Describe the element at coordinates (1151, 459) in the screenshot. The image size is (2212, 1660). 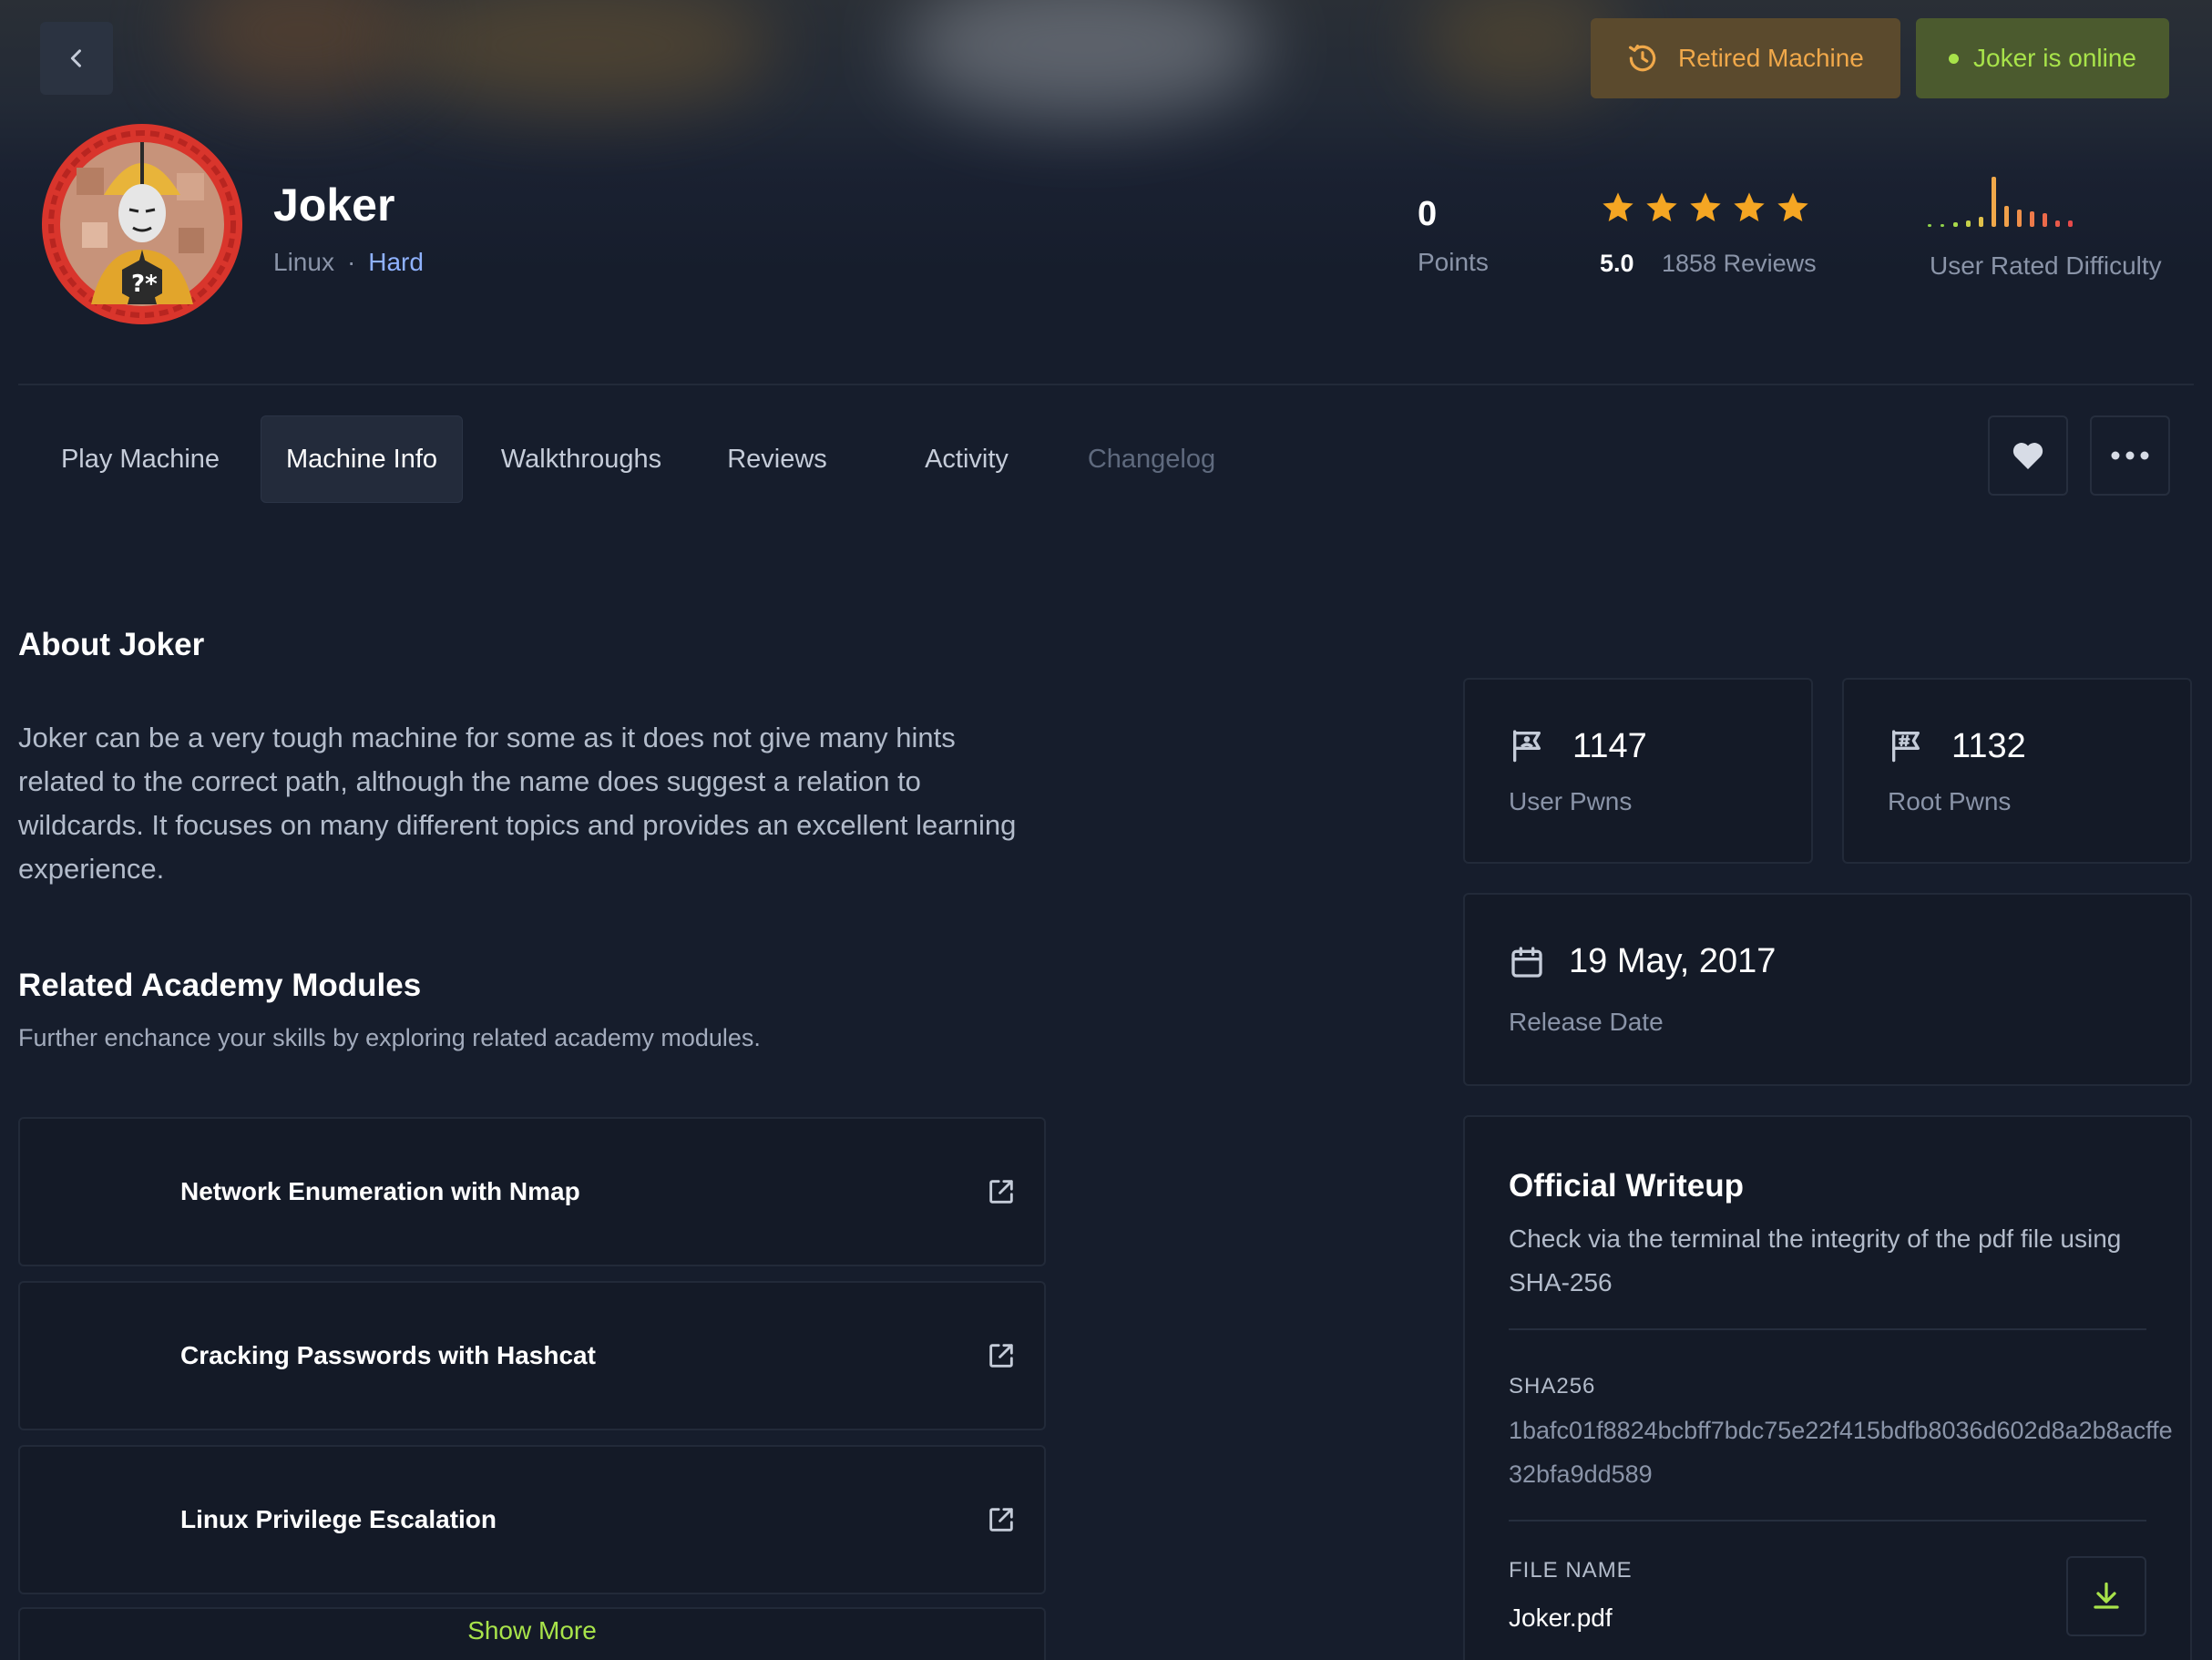
I see `tab-changelog: Changelog` at that location.